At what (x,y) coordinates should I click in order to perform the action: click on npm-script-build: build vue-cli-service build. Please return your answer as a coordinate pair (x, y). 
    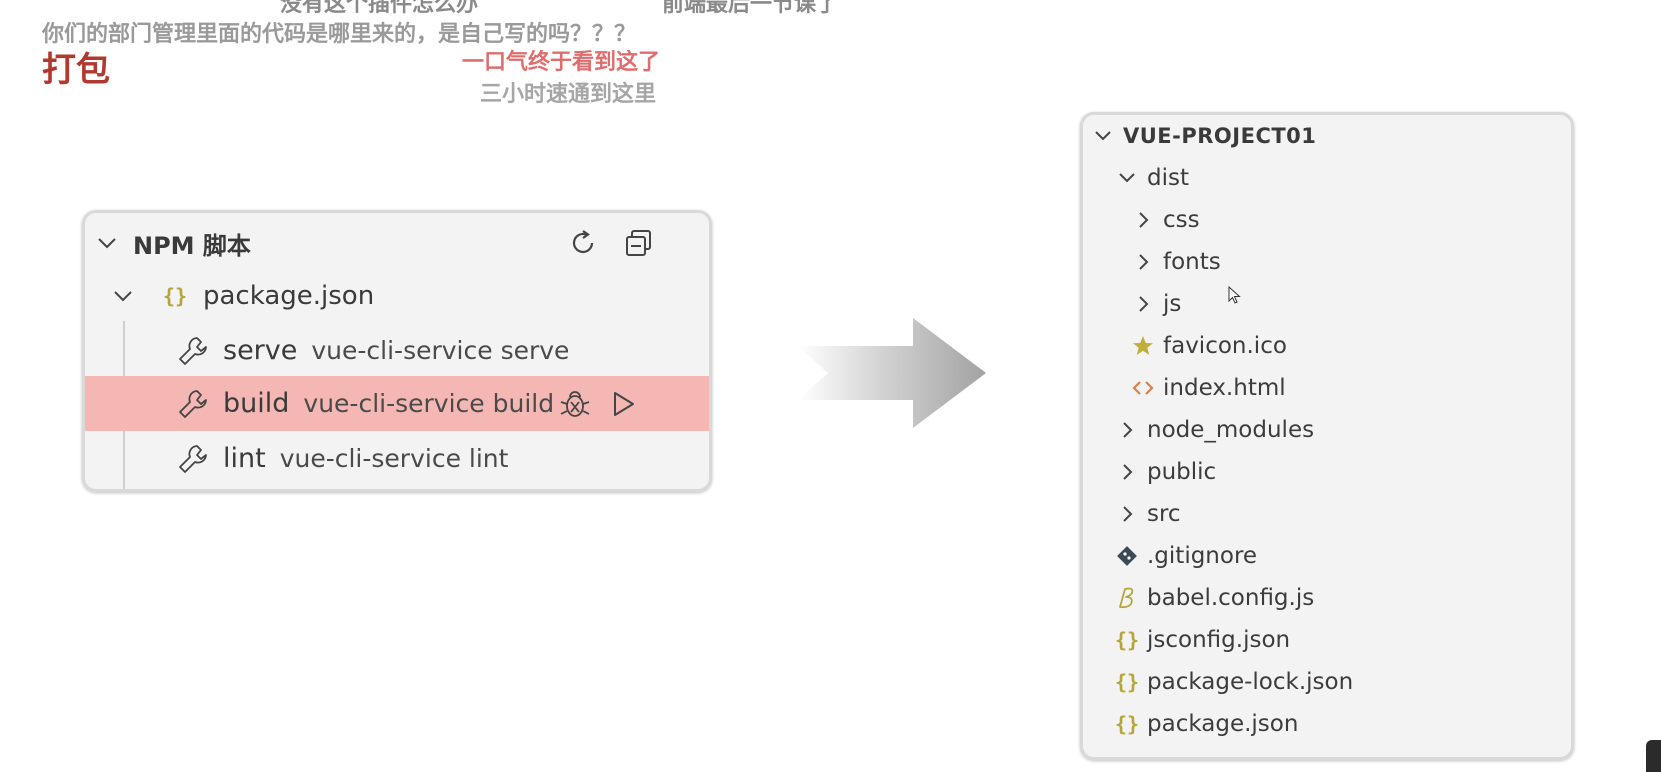
    Looking at the image, I should click on (397, 403).